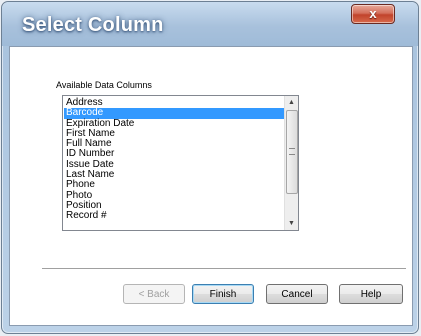  I want to click on scroll-thumb, so click(292, 152).